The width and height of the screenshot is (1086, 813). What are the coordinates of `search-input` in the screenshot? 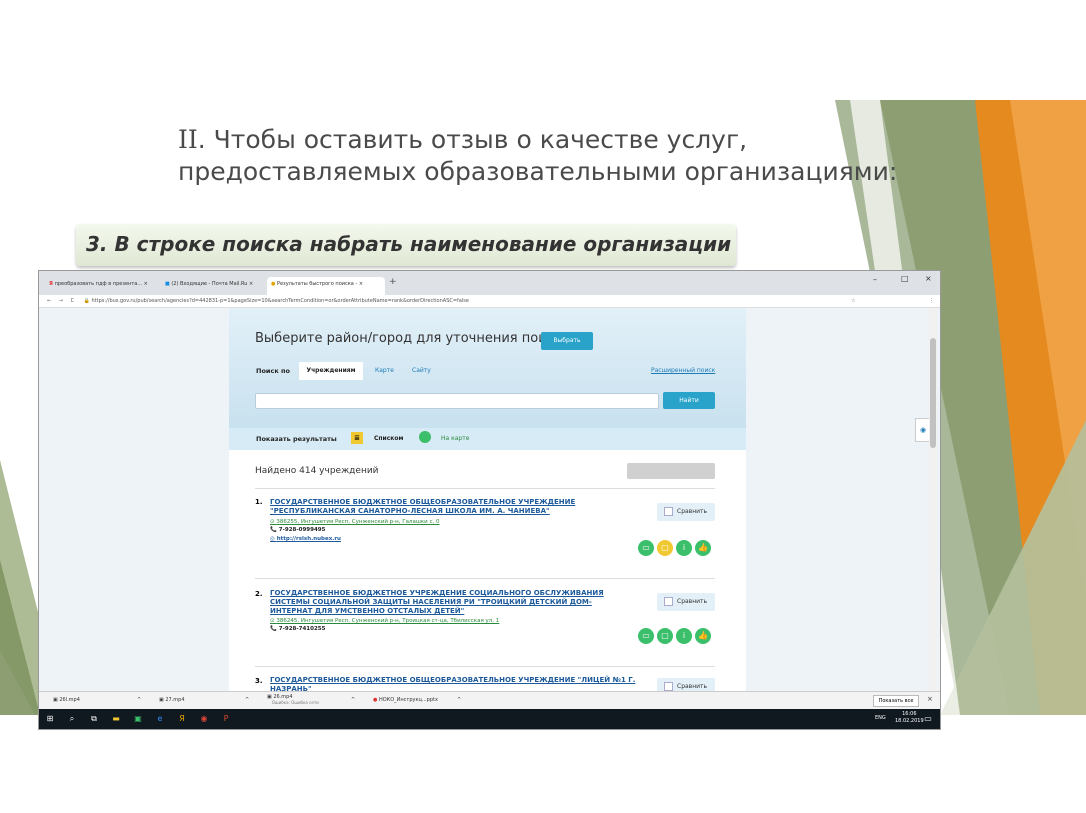 It's located at (457, 401).